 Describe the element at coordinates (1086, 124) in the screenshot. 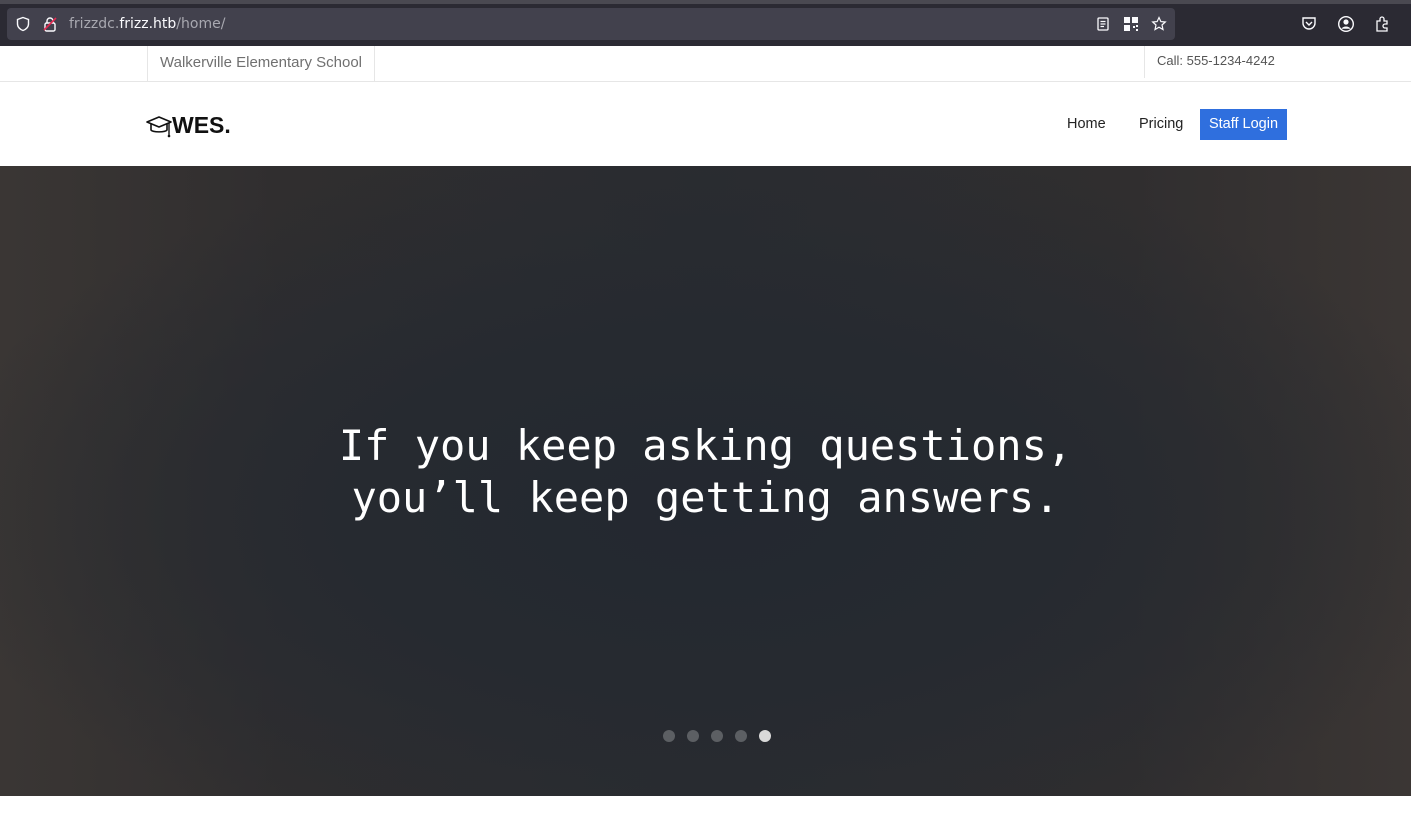

I see `nav-link-home: Home` at that location.